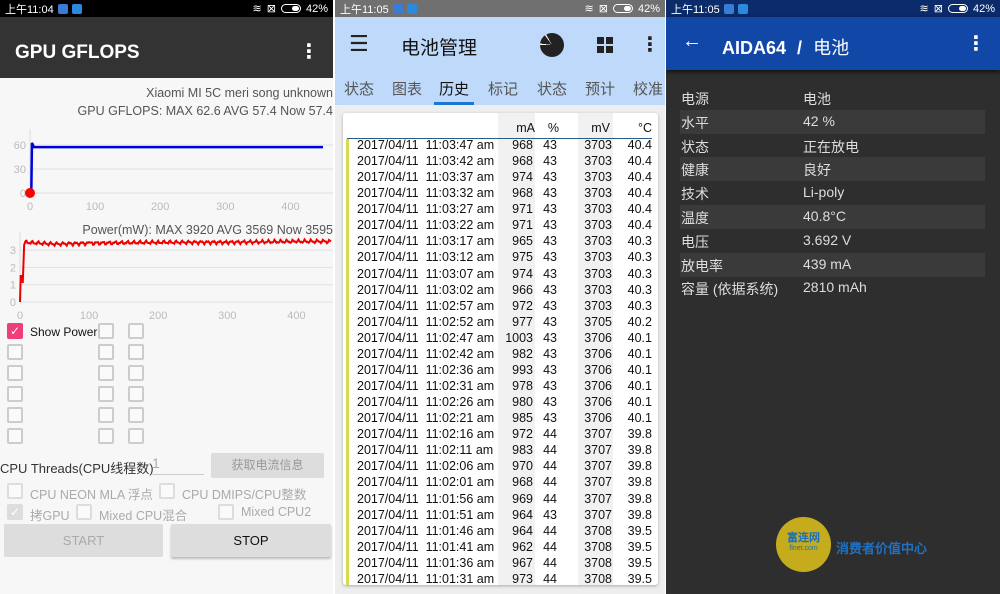  Describe the element at coordinates (598, 466) in the screenshot. I see `cell-mv: 3707` at that location.